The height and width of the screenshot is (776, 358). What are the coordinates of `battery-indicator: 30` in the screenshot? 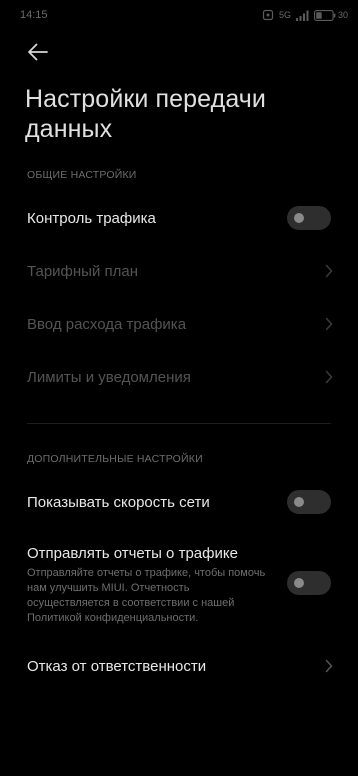 It's located at (331, 15).